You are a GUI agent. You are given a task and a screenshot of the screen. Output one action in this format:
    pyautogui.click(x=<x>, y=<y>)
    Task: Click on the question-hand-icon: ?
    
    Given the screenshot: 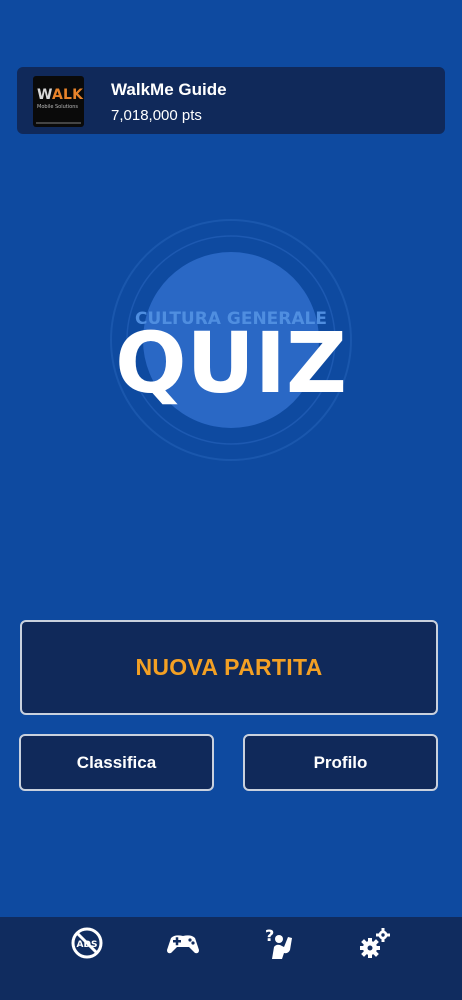 What is the action you would take?
    pyautogui.click(x=278, y=942)
    